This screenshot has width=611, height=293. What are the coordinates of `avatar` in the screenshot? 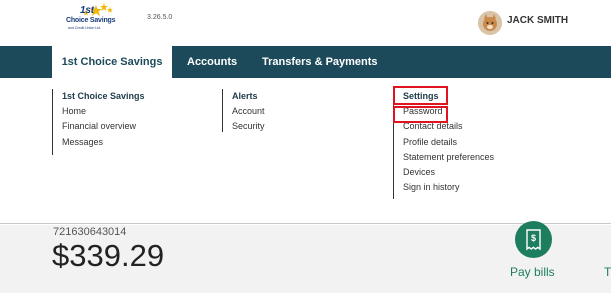 It's located at (490, 23).